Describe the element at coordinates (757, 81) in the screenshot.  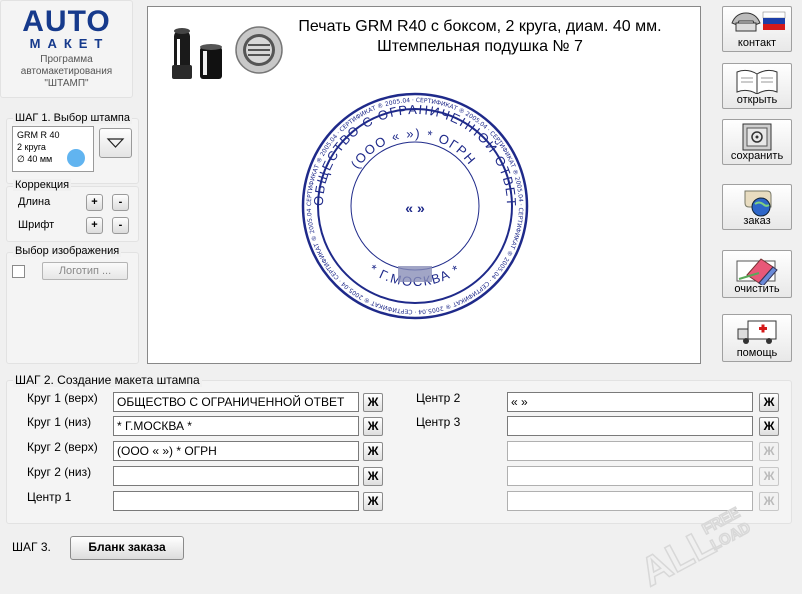
I see `open-book-icon` at that location.